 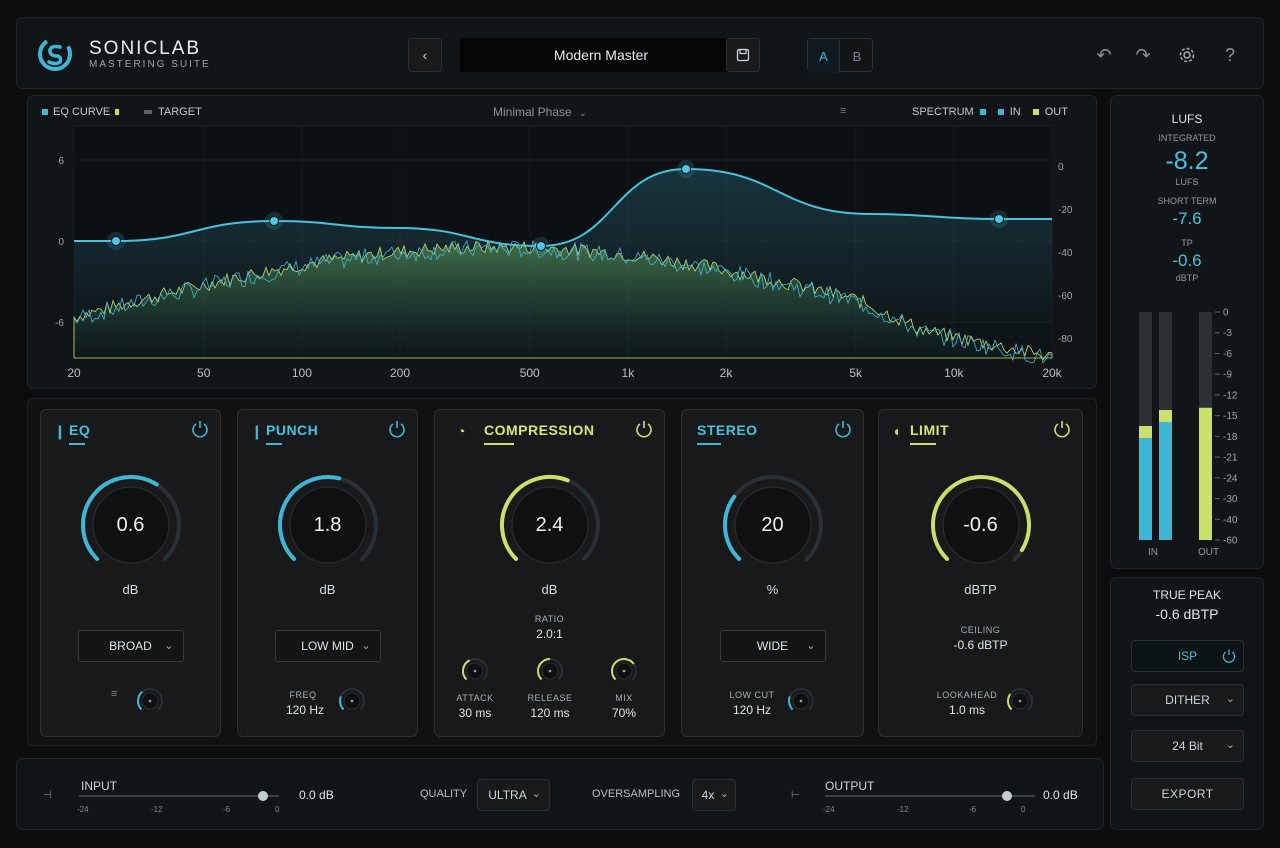 I want to click on preset-save-button, so click(x=743, y=55).